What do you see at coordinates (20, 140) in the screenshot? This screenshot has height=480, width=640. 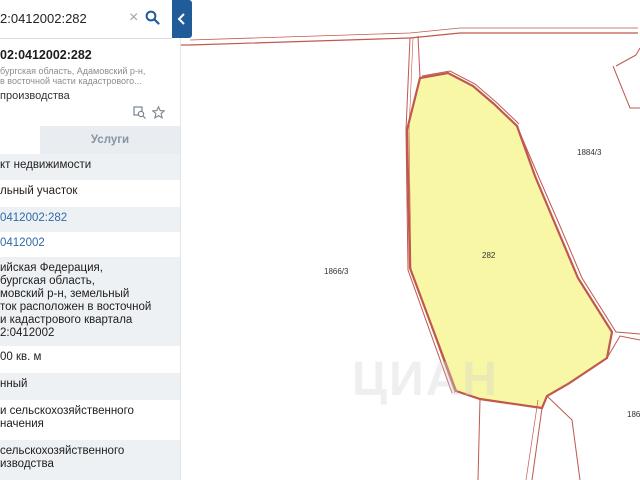 I see `tab-info` at bounding box center [20, 140].